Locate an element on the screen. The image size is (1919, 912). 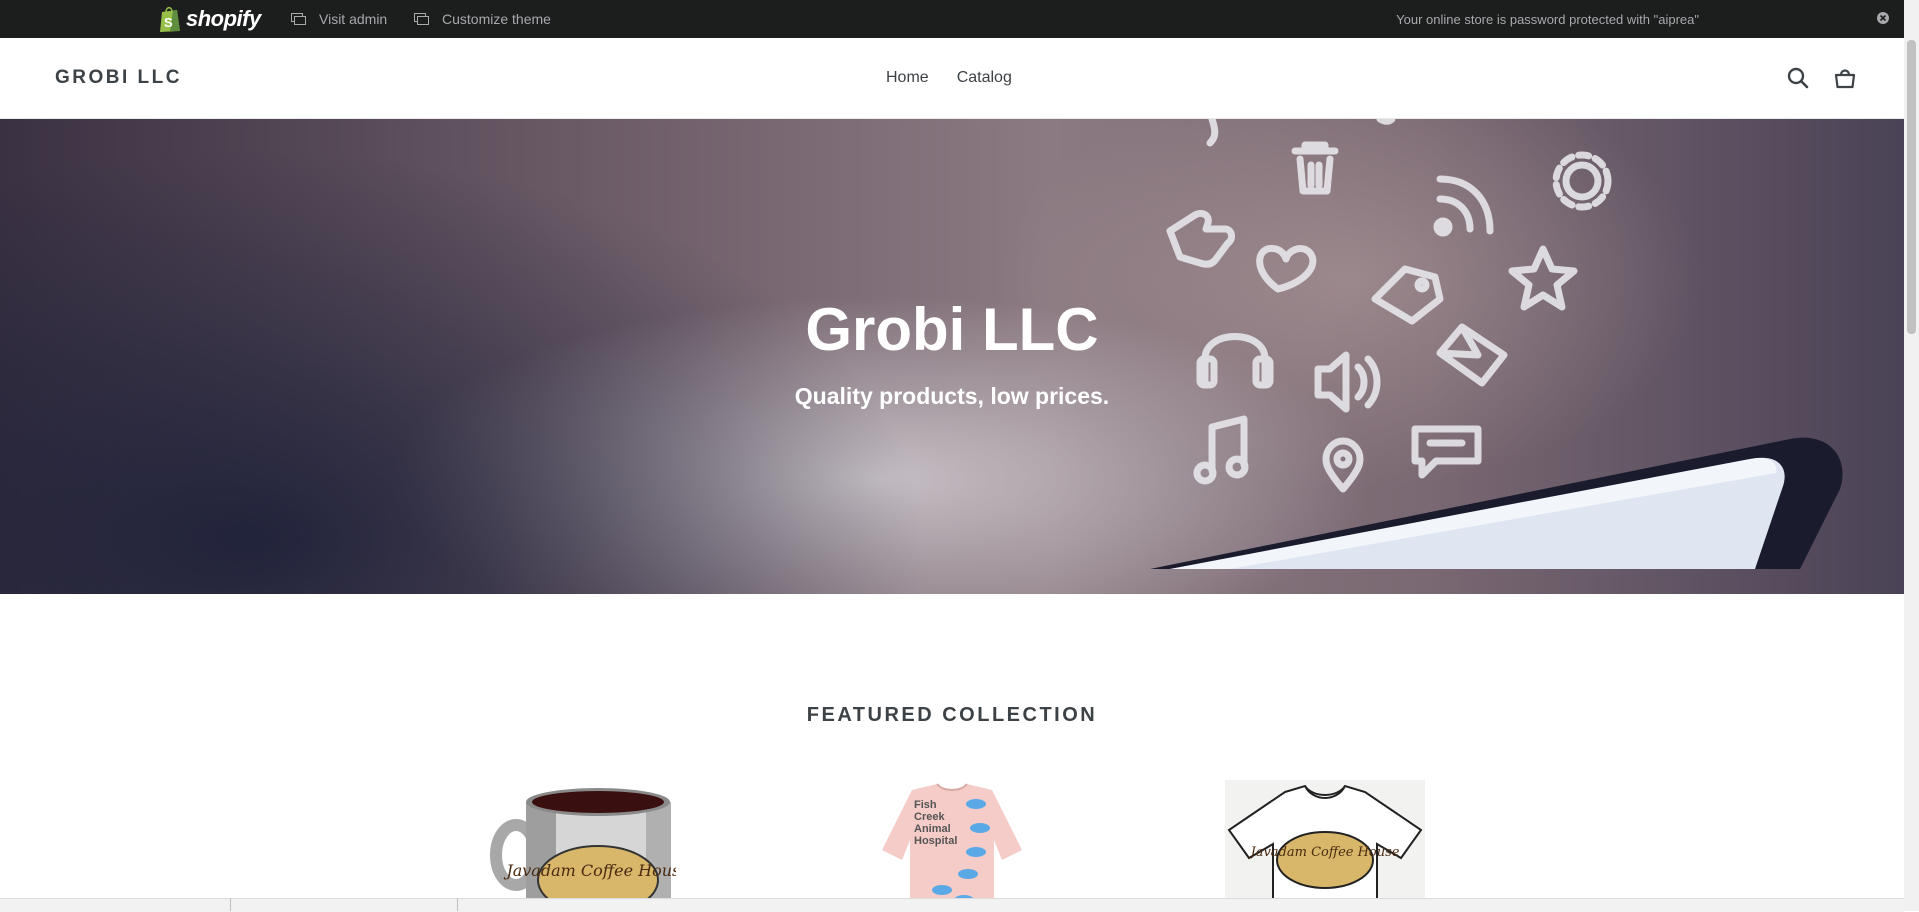
product-card-sweatshirt: Fish Creek Animal Hospital is located at coordinates (952, 839).